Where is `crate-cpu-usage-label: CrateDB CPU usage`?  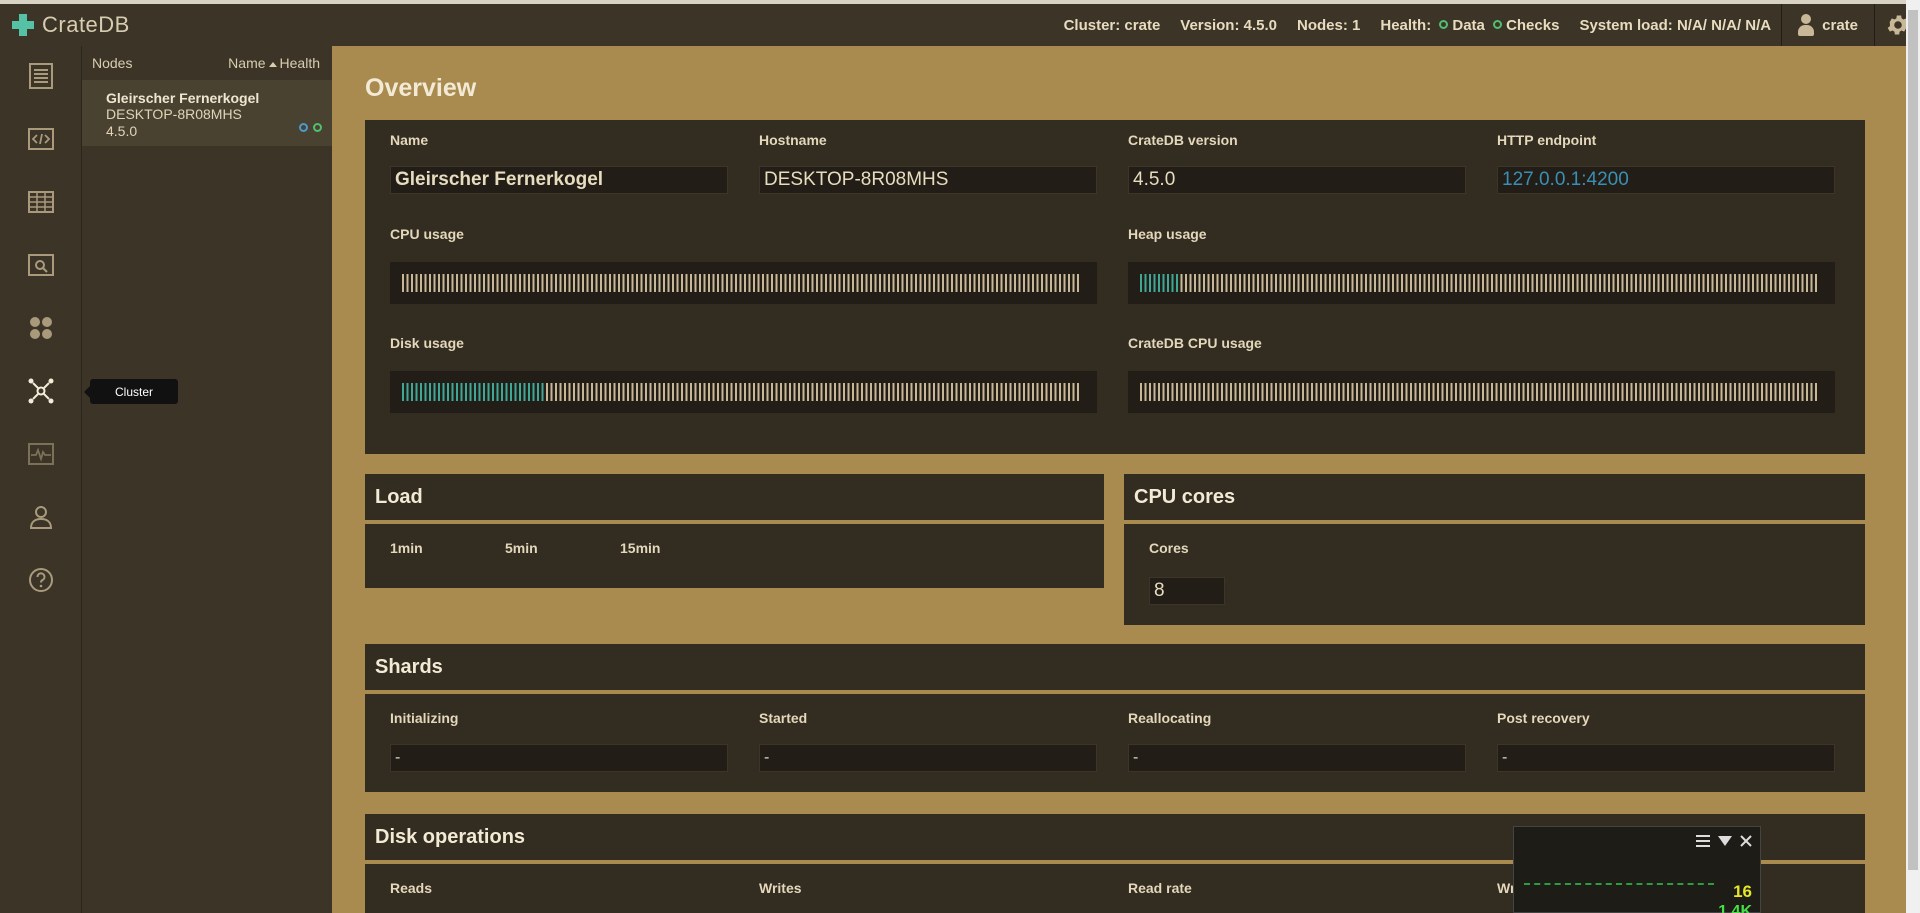 crate-cpu-usage-label: CrateDB CPU usage is located at coordinates (1195, 343).